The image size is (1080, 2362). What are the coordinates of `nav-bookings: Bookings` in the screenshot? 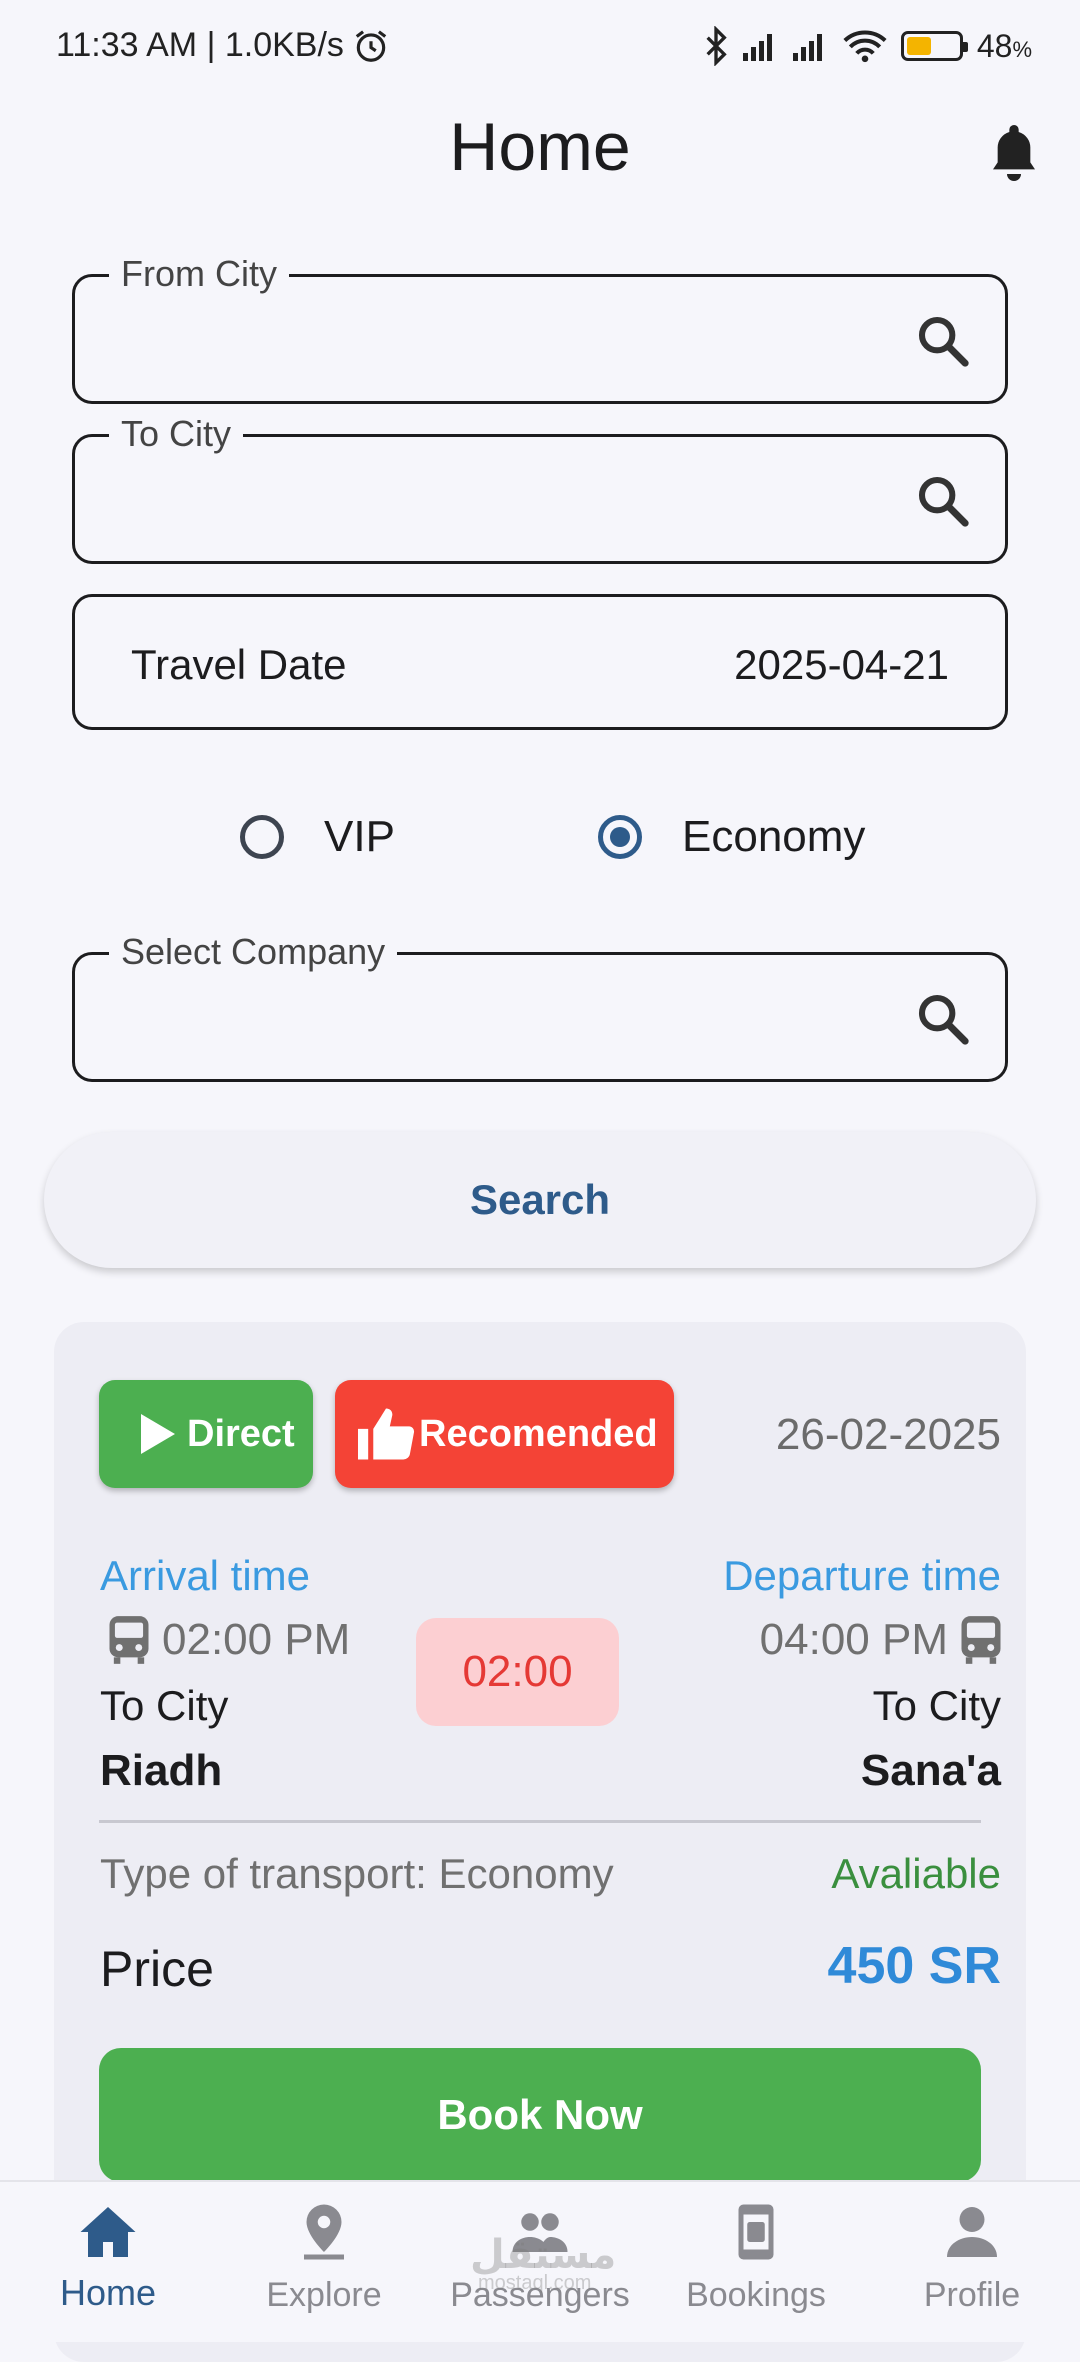 It's located at (756, 2258).